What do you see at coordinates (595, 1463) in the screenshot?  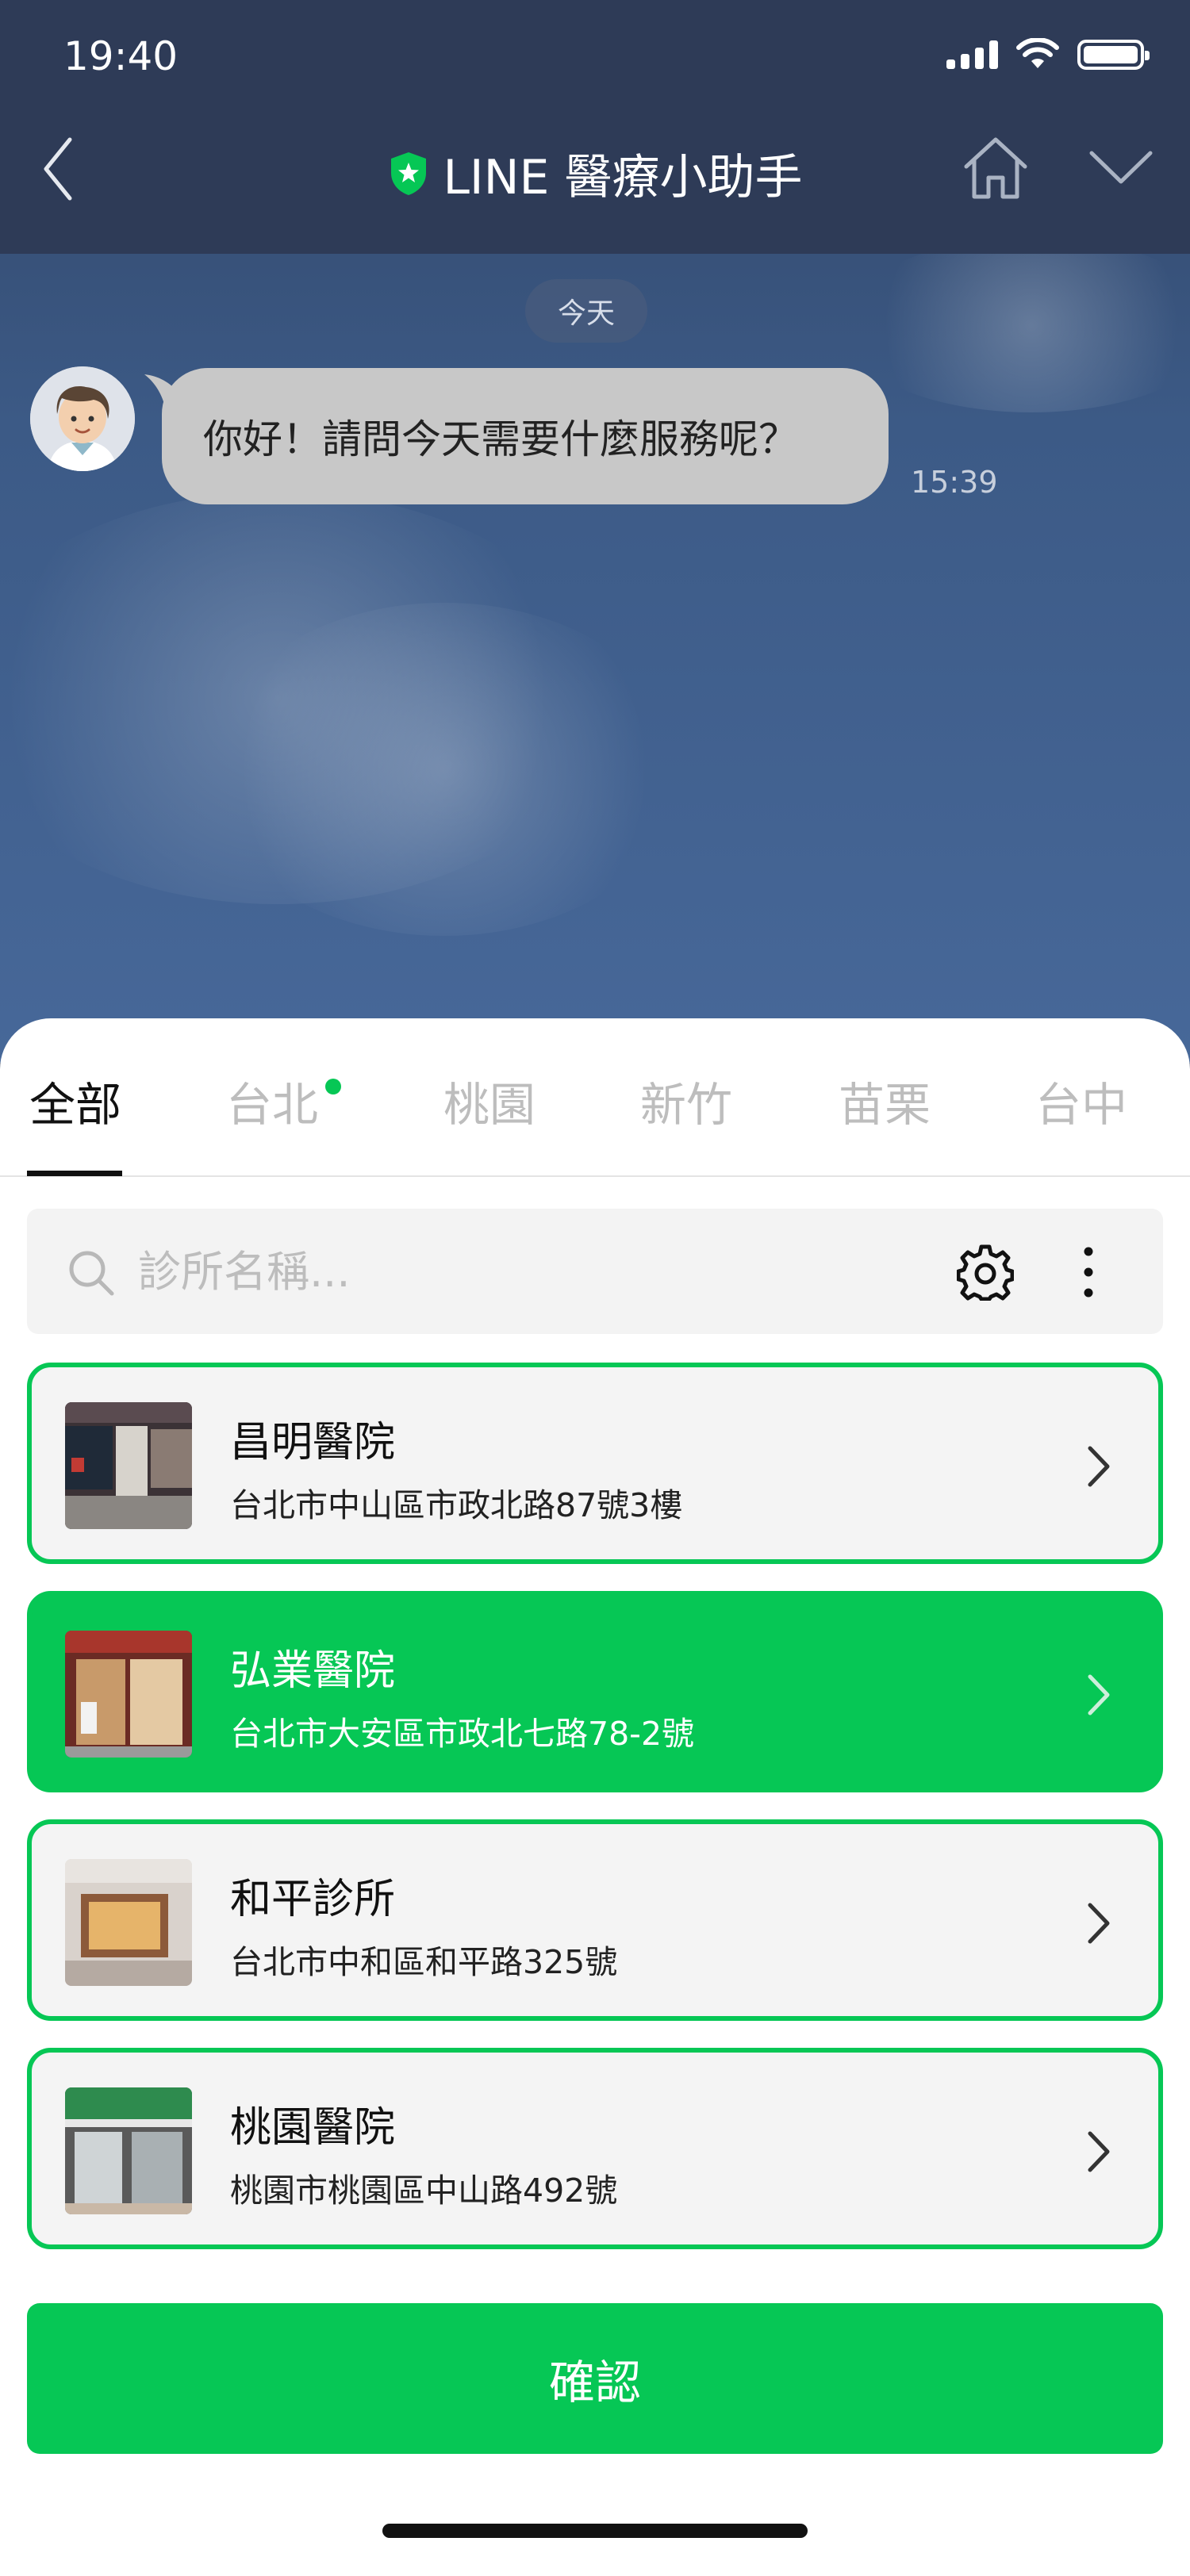 I see `clinic-card: 昌明醫院 台北市中山區市政北路87號3樓` at bounding box center [595, 1463].